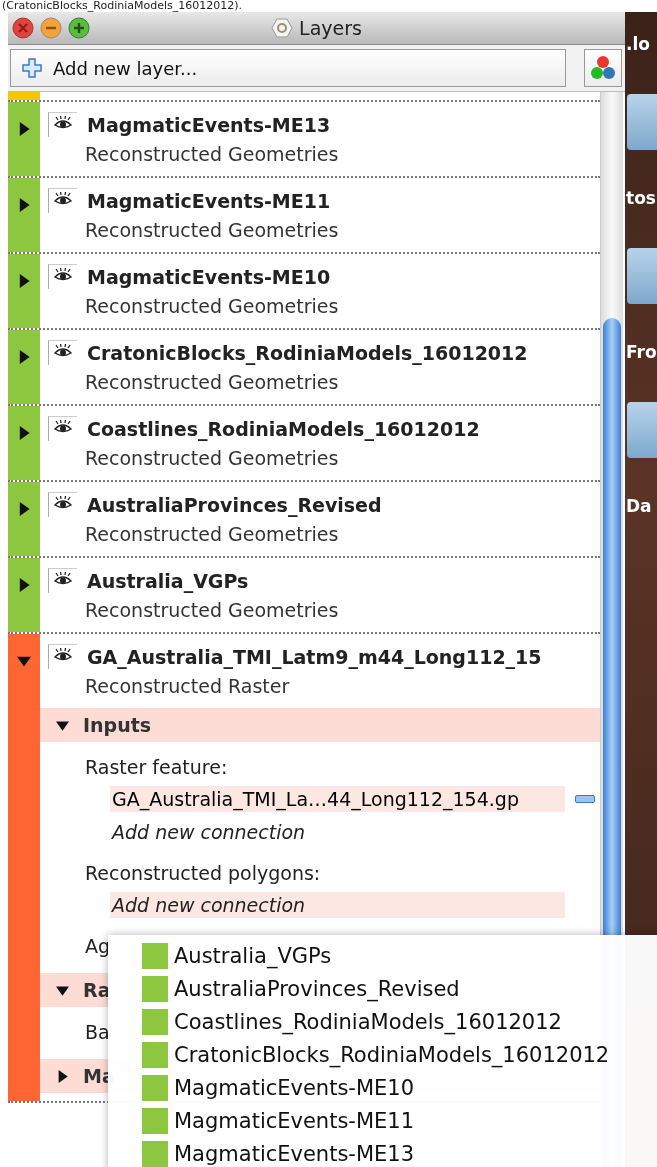 The image size is (657, 1167). What do you see at coordinates (209, 277) in the screenshot?
I see `layer-name: MagmaticEvents-ME10` at bounding box center [209, 277].